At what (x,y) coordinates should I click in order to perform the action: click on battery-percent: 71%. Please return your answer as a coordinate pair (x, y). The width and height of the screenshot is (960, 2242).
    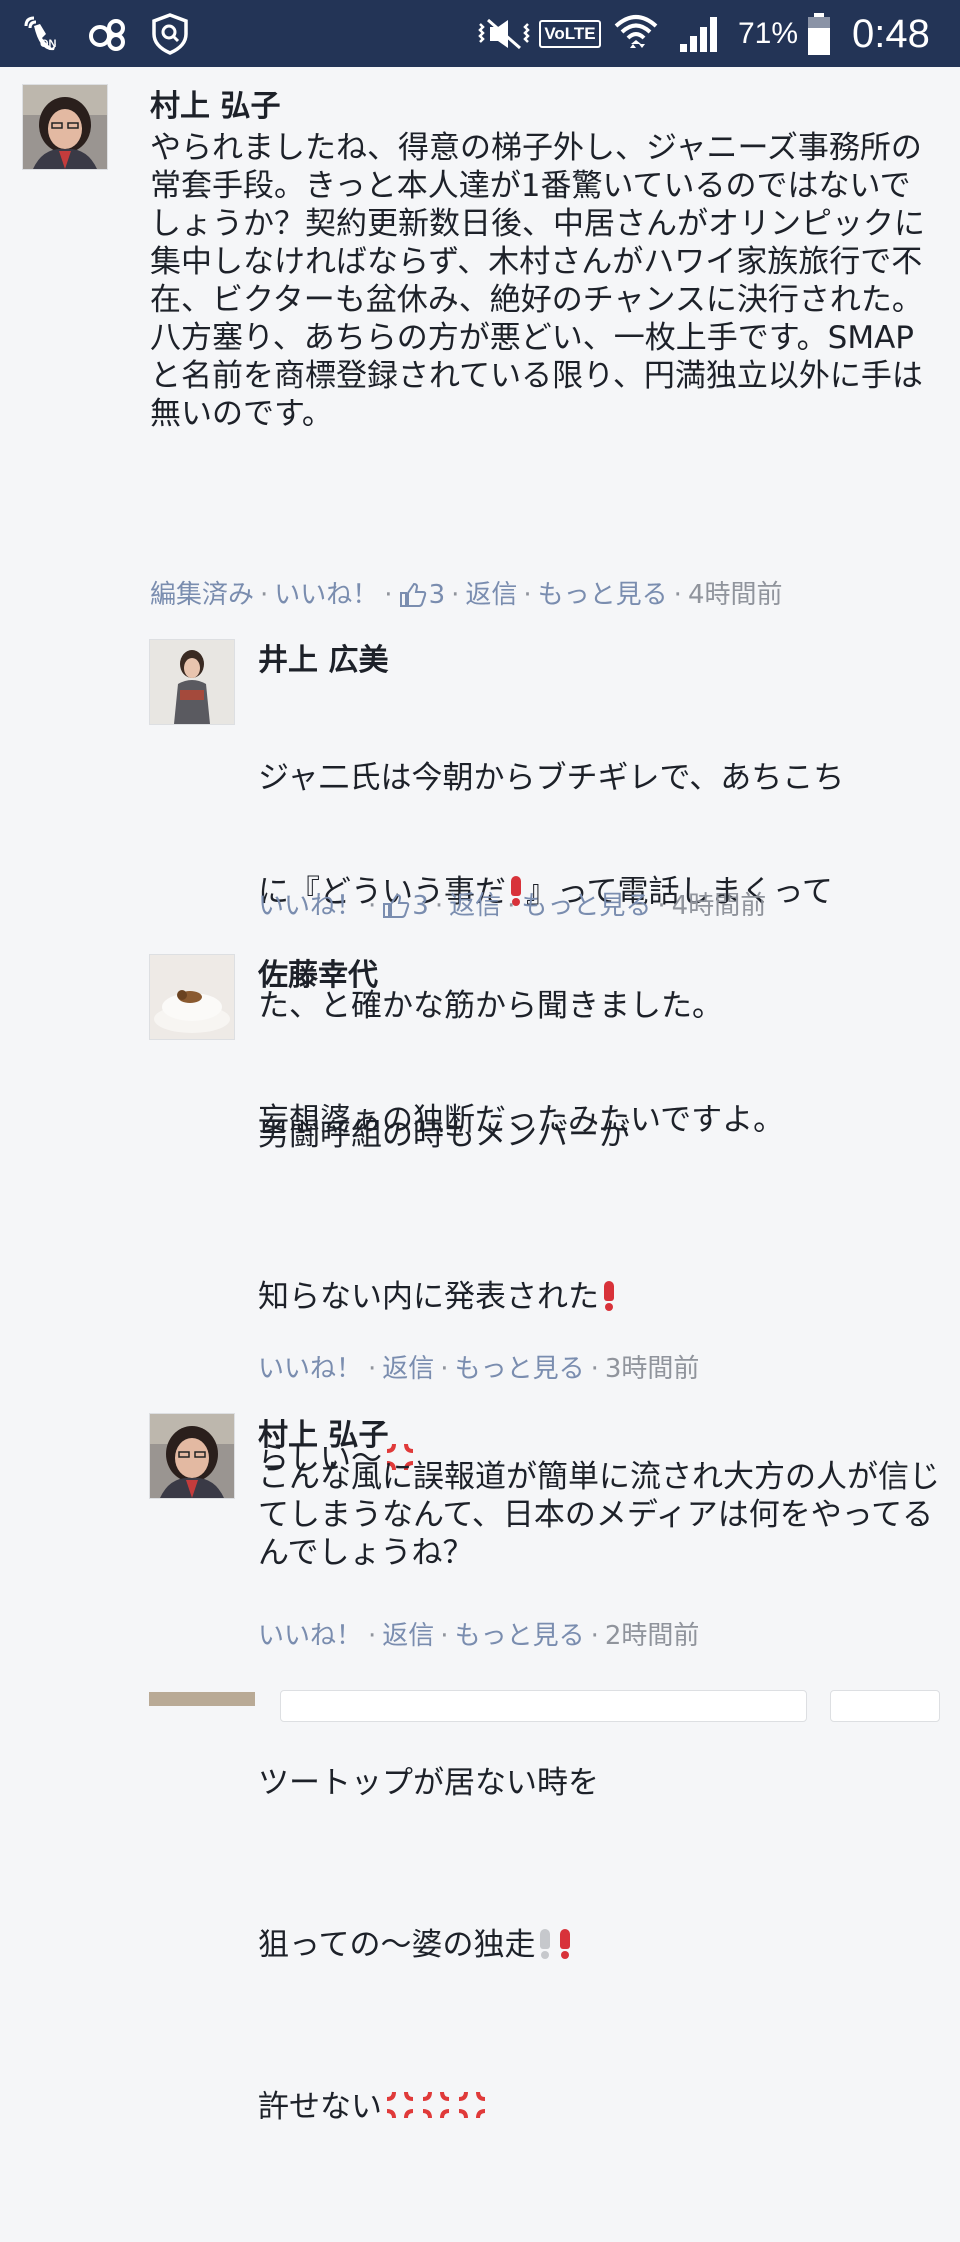
    Looking at the image, I should click on (768, 33).